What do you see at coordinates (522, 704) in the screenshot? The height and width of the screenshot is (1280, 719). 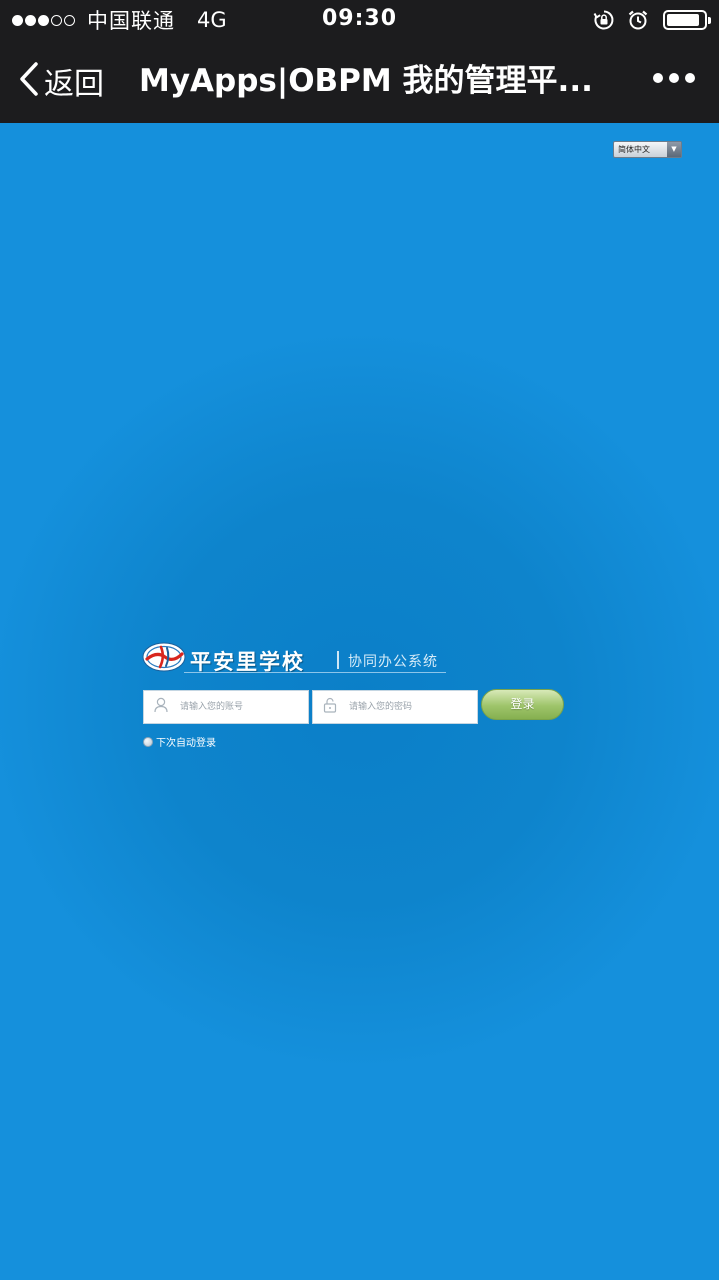 I see `login-button: 登录` at bounding box center [522, 704].